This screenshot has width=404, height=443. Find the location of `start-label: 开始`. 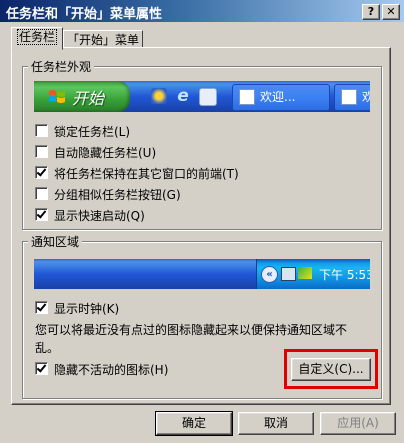

start-label: 开始 is located at coordinates (88, 98).